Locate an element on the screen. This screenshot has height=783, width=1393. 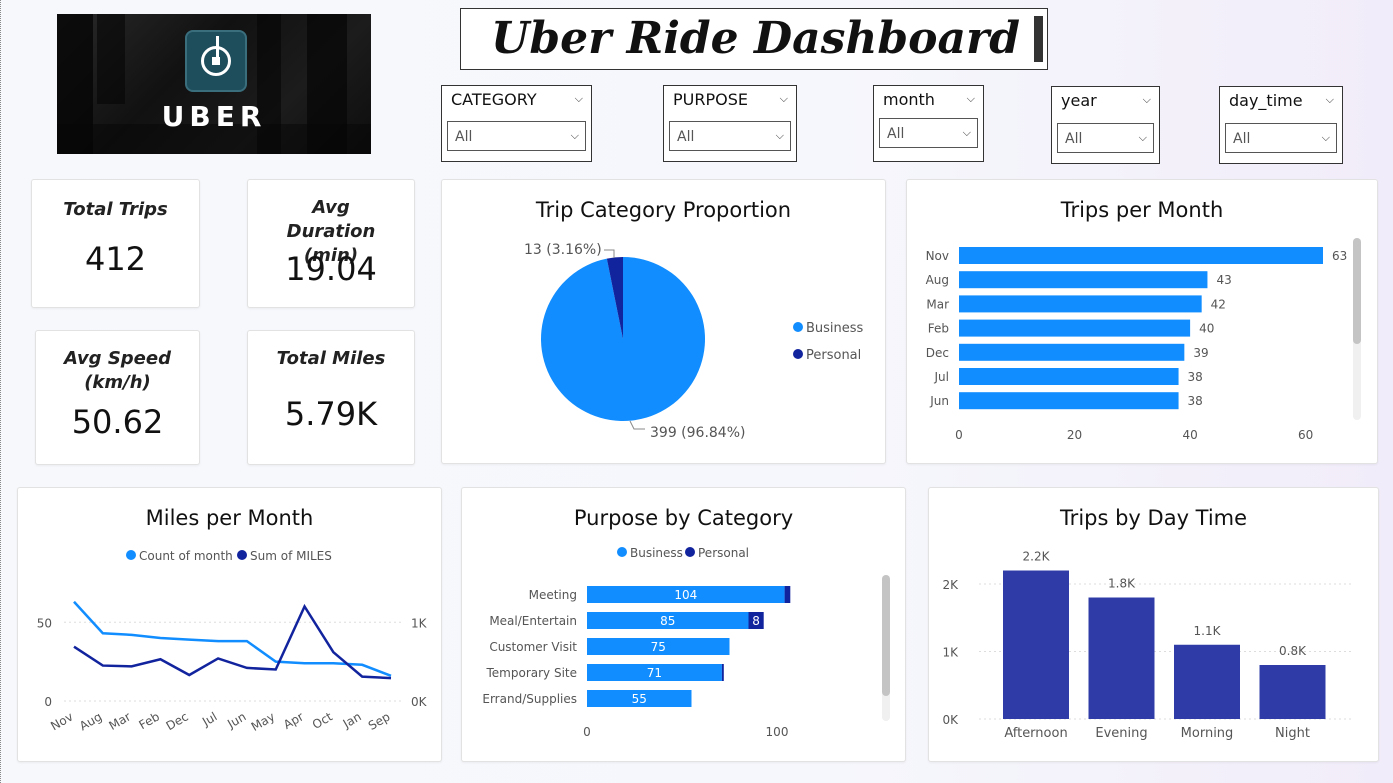
data-label-business: 55 is located at coordinates (639, 699).